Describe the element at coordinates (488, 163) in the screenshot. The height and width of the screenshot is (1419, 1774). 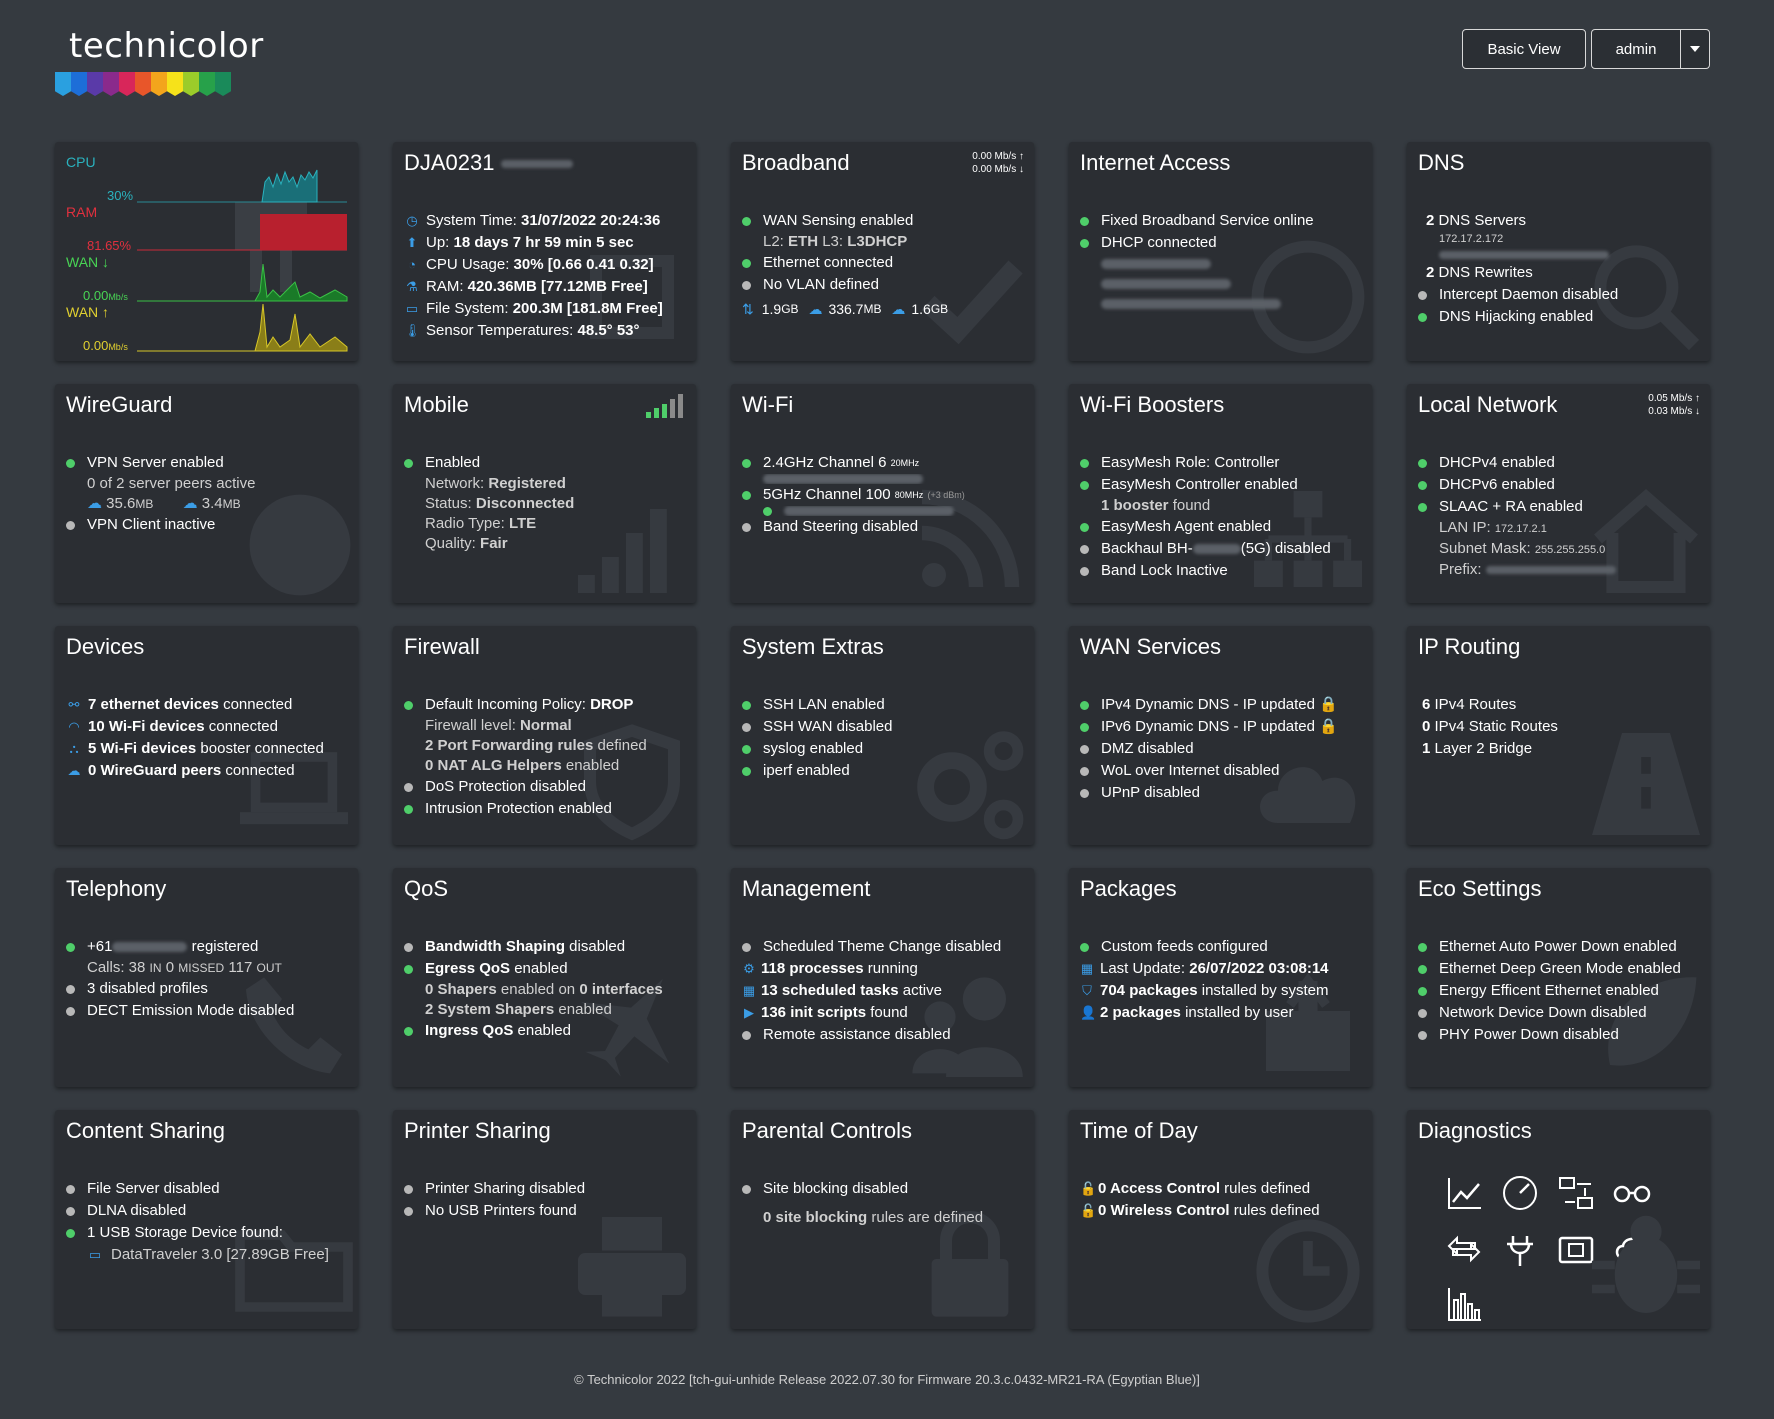
I see `card-title: DJA0231` at that location.